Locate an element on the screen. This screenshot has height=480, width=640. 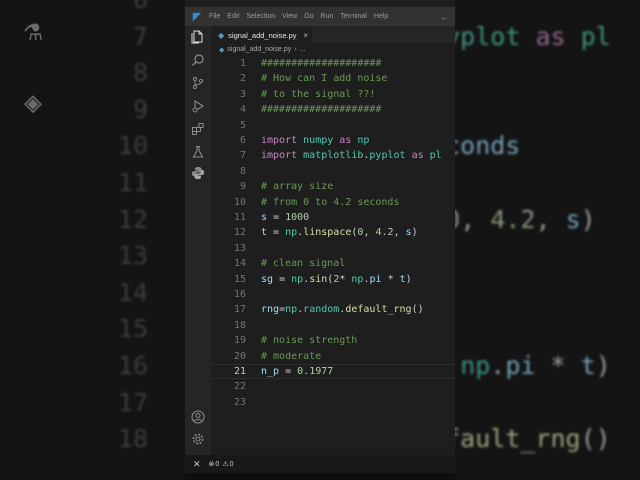
line-number: 14 is located at coordinates (239, 264).